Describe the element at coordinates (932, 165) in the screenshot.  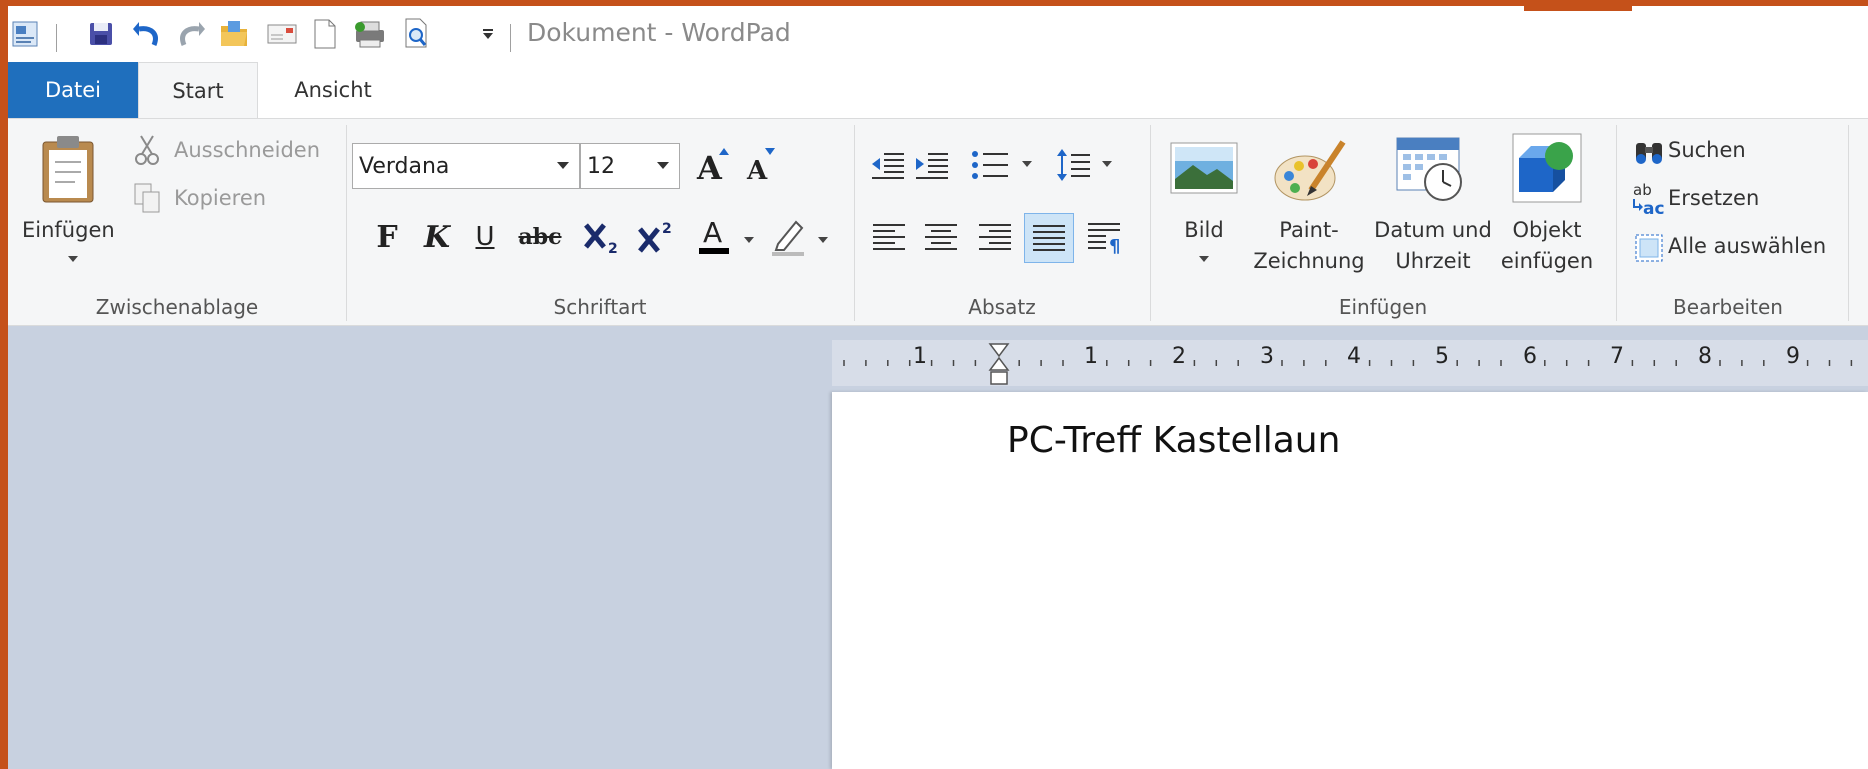
I see `increase-indent-icon` at that location.